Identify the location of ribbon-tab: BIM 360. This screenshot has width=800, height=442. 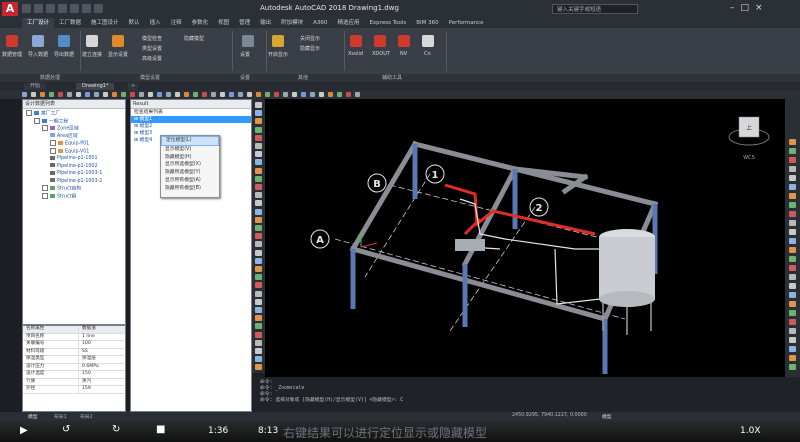
(427, 23).